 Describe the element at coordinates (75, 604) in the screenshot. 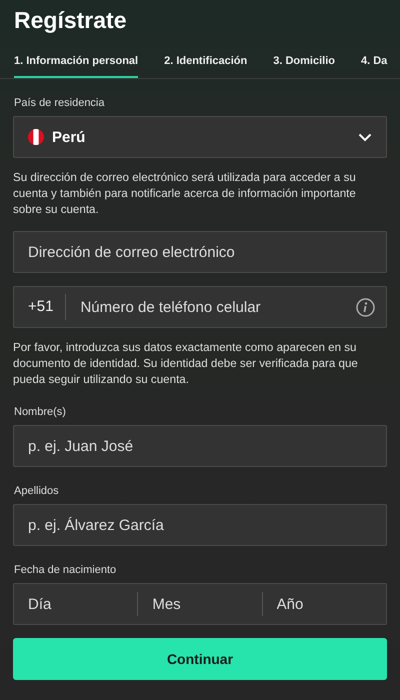

I see `date-part-field: Día` at that location.